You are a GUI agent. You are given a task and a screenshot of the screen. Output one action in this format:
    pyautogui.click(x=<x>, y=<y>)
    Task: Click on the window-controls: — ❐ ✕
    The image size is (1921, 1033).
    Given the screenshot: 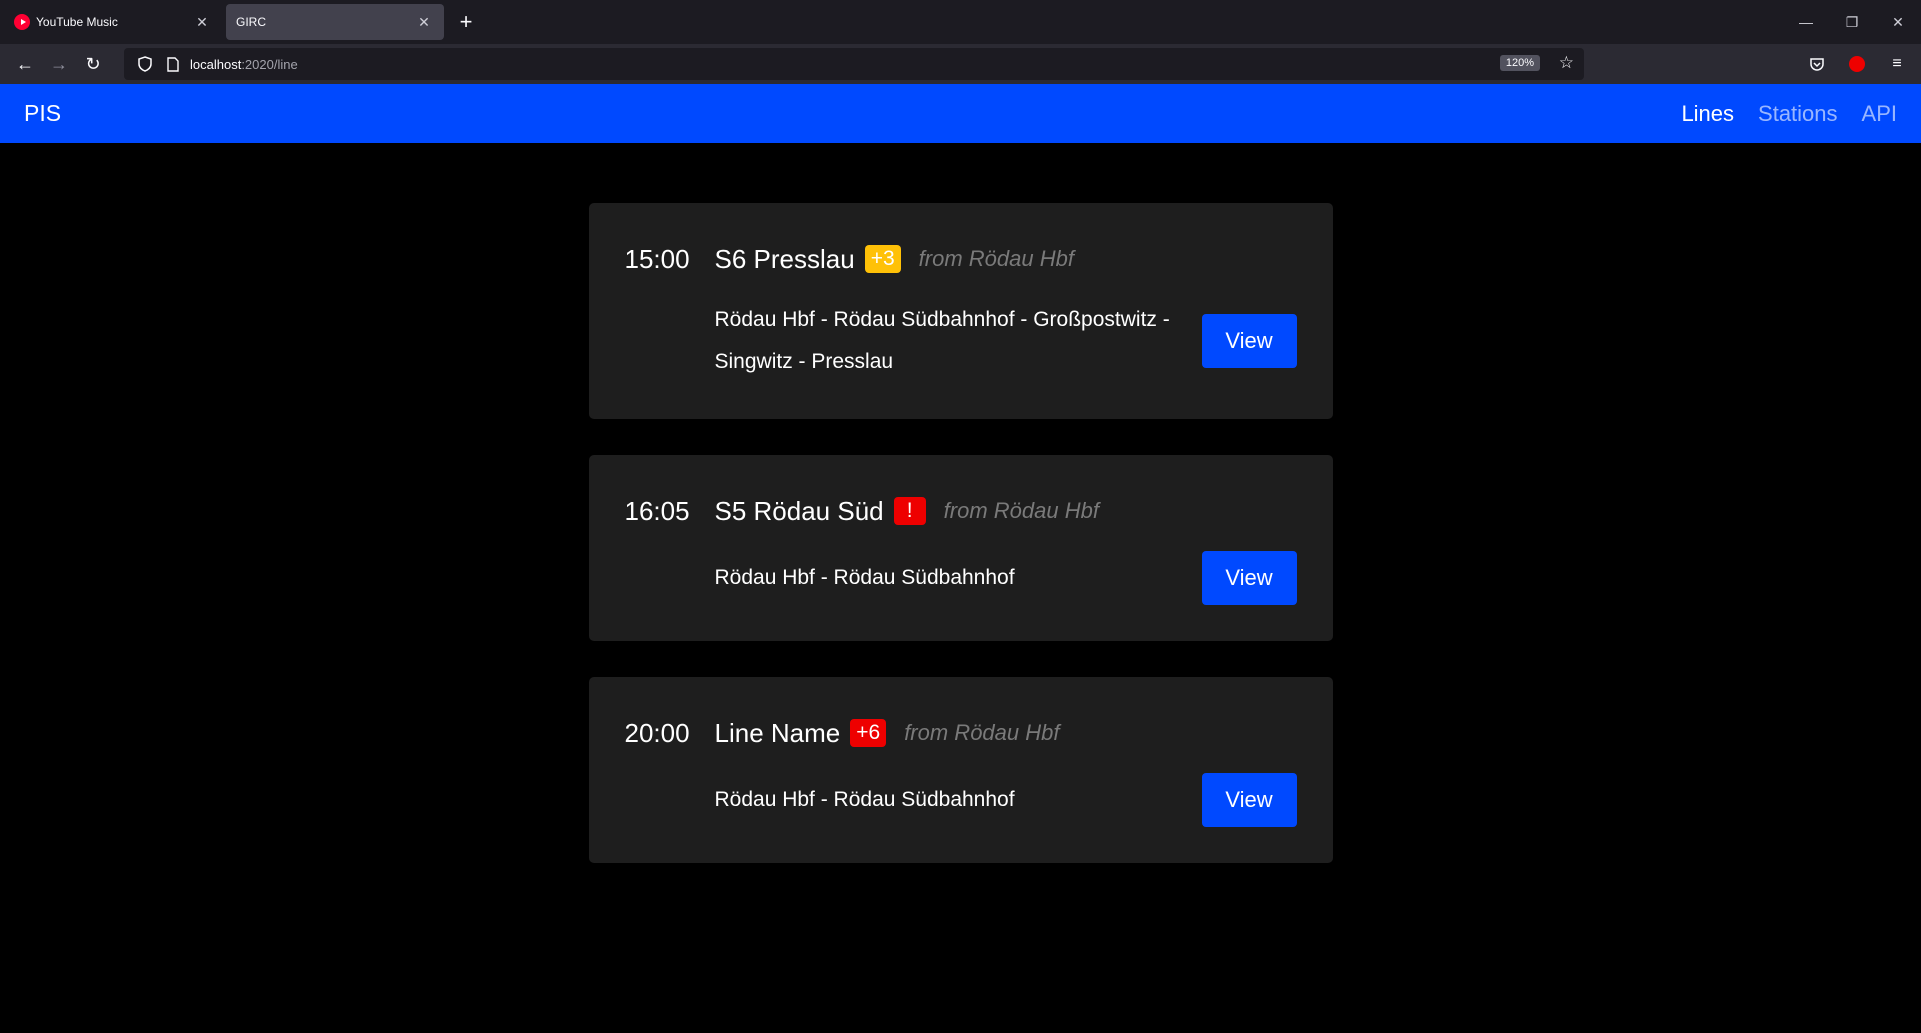 What is the action you would take?
    pyautogui.click(x=1852, y=22)
    